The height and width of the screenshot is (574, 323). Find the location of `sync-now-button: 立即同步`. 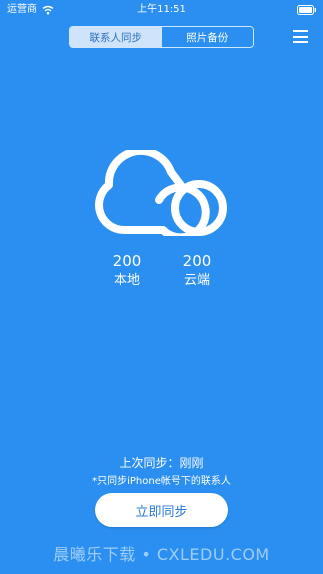

sync-now-button: 立即同步 is located at coordinates (161, 510).